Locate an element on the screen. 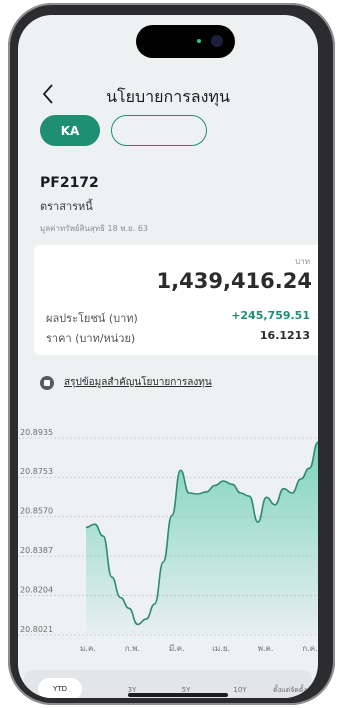  nav-date: มูลค่าทรัพย์สินสุทธิ 18 พ.ย. 63 is located at coordinates (94, 228).